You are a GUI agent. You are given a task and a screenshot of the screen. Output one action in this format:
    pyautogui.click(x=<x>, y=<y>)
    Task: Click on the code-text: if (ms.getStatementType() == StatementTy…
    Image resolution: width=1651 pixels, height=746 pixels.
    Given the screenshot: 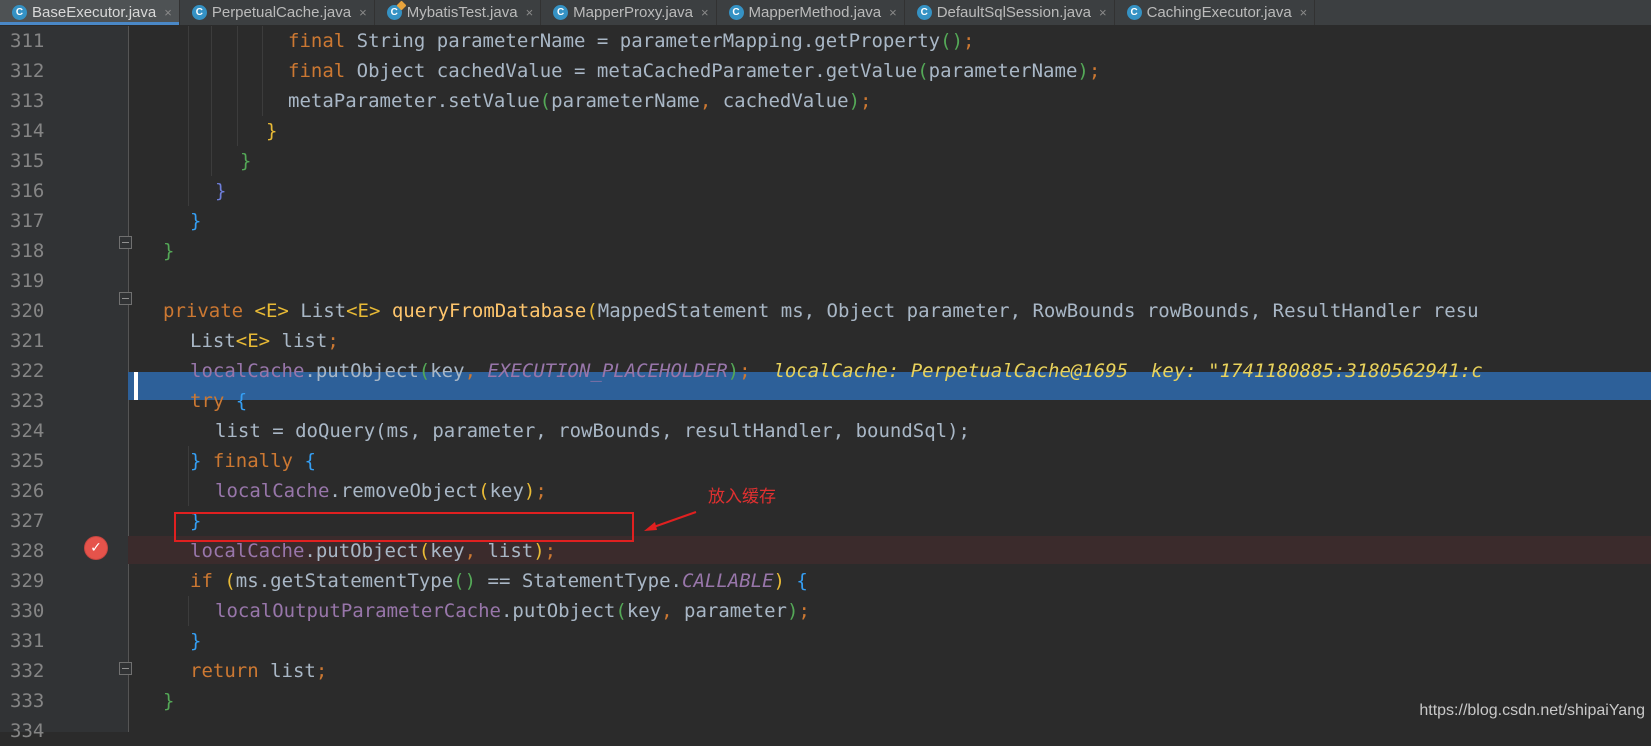 What is the action you would take?
    pyautogui.click(x=499, y=581)
    